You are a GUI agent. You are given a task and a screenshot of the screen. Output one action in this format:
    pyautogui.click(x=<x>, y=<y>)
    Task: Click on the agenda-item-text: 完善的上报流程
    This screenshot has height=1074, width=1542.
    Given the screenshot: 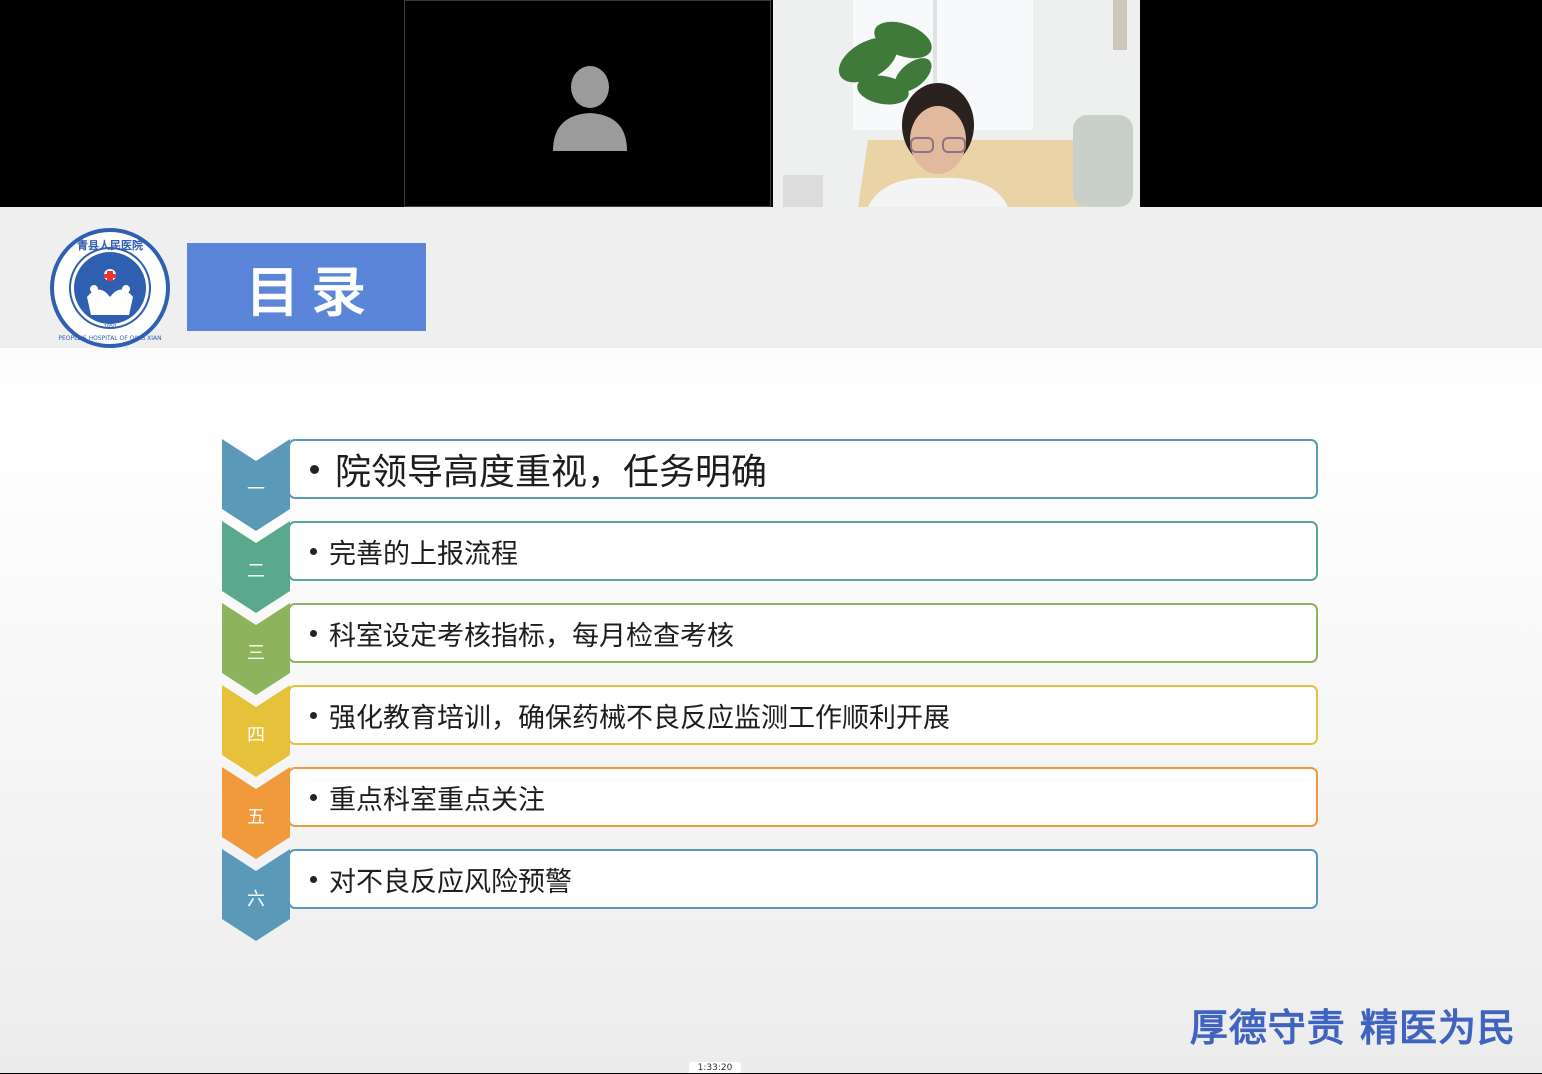 What is the action you would take?
    pyautogui.click(x=423, y=554)
    